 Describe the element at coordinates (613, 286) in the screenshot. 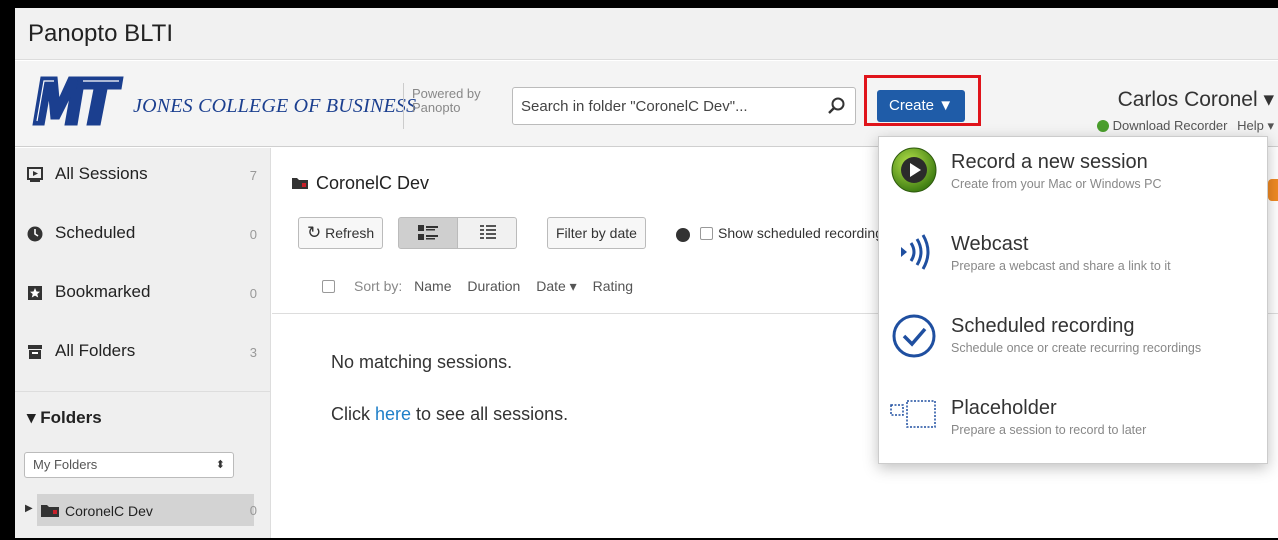

I see `sort-rating: Rating` at that location.